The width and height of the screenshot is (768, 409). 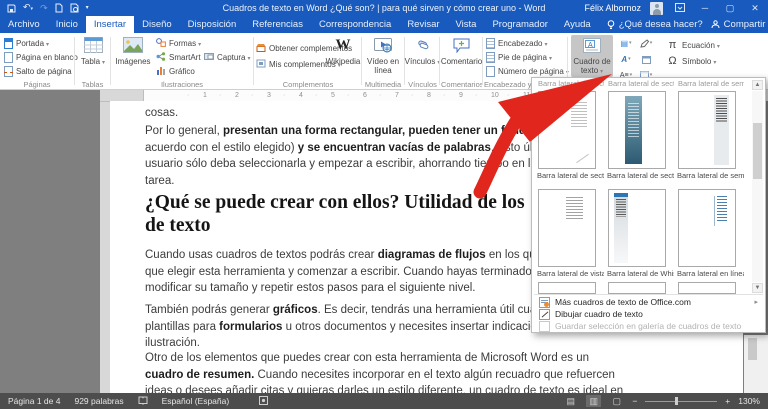 I want to click on customize-qat-icon: ▾, so click(x=87, y=8).